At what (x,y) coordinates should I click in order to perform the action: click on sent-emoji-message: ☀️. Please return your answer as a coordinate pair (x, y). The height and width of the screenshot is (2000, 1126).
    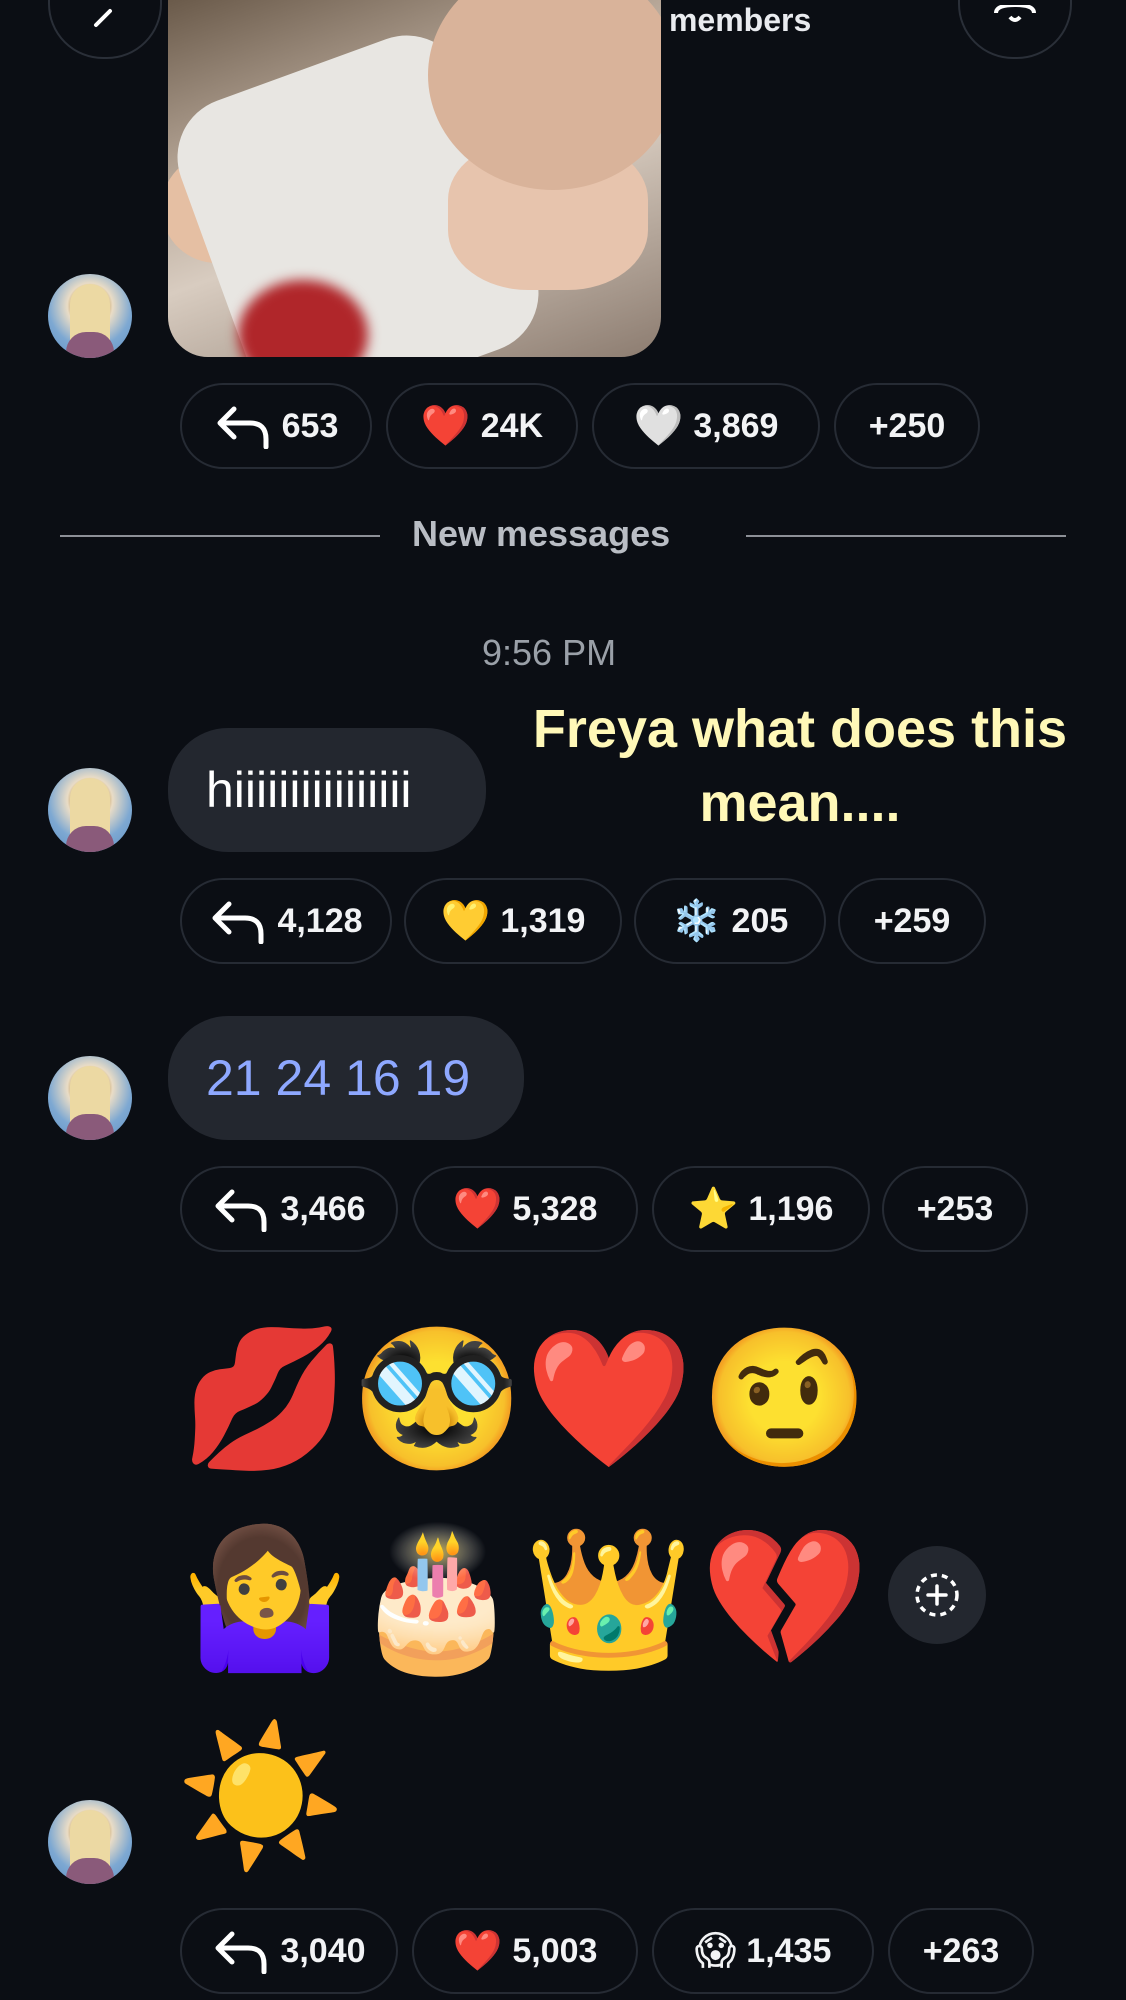
    Looking at the image, I should click on (260, 1796).